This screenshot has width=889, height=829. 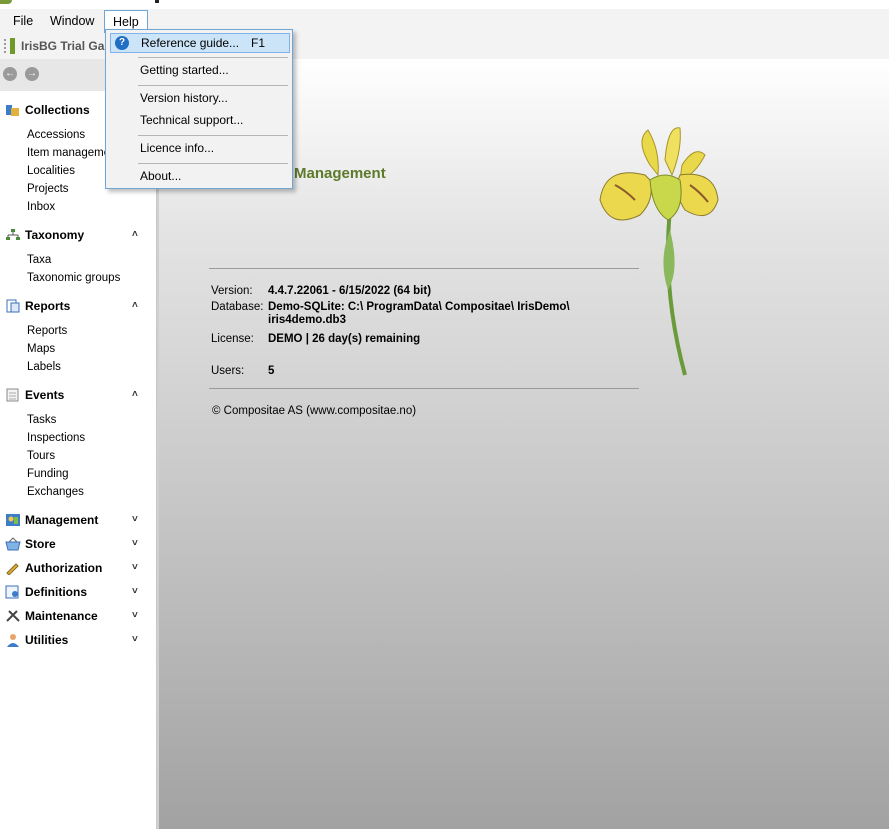 I want to click on sidebar-item-funding: Funding, so click(x=48, y=474).